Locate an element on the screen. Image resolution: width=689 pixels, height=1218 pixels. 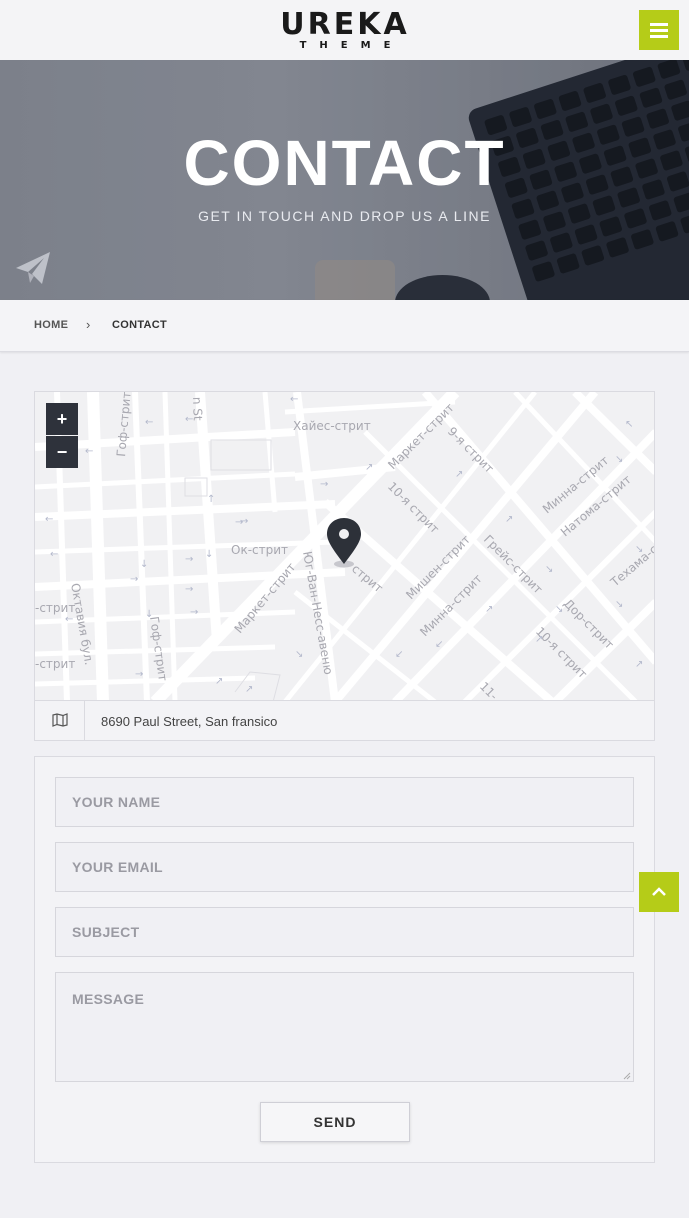
hamburger-menu-button is located at coordinates (659, 30).